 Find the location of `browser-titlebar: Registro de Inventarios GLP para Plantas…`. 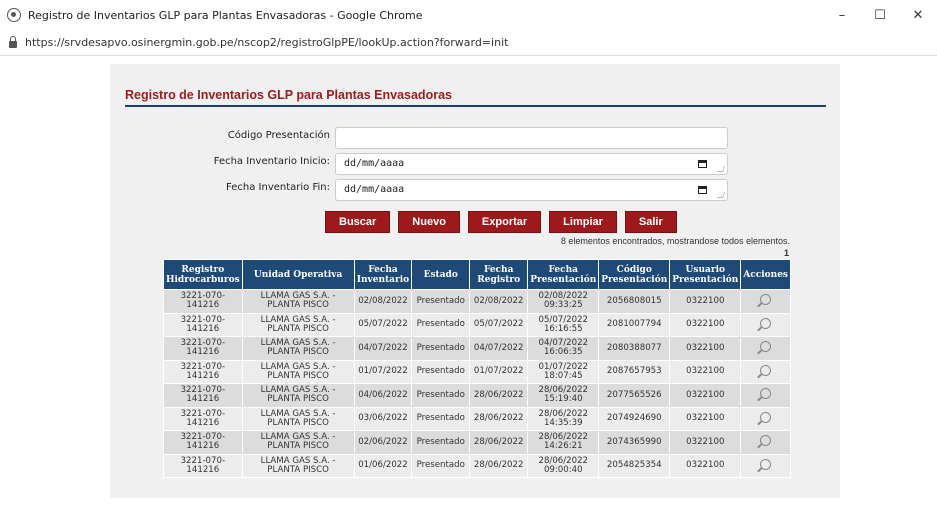

browser-titlebar: Registro de Inventarios GLP para Plantas… is located at coordinates (468, 15).